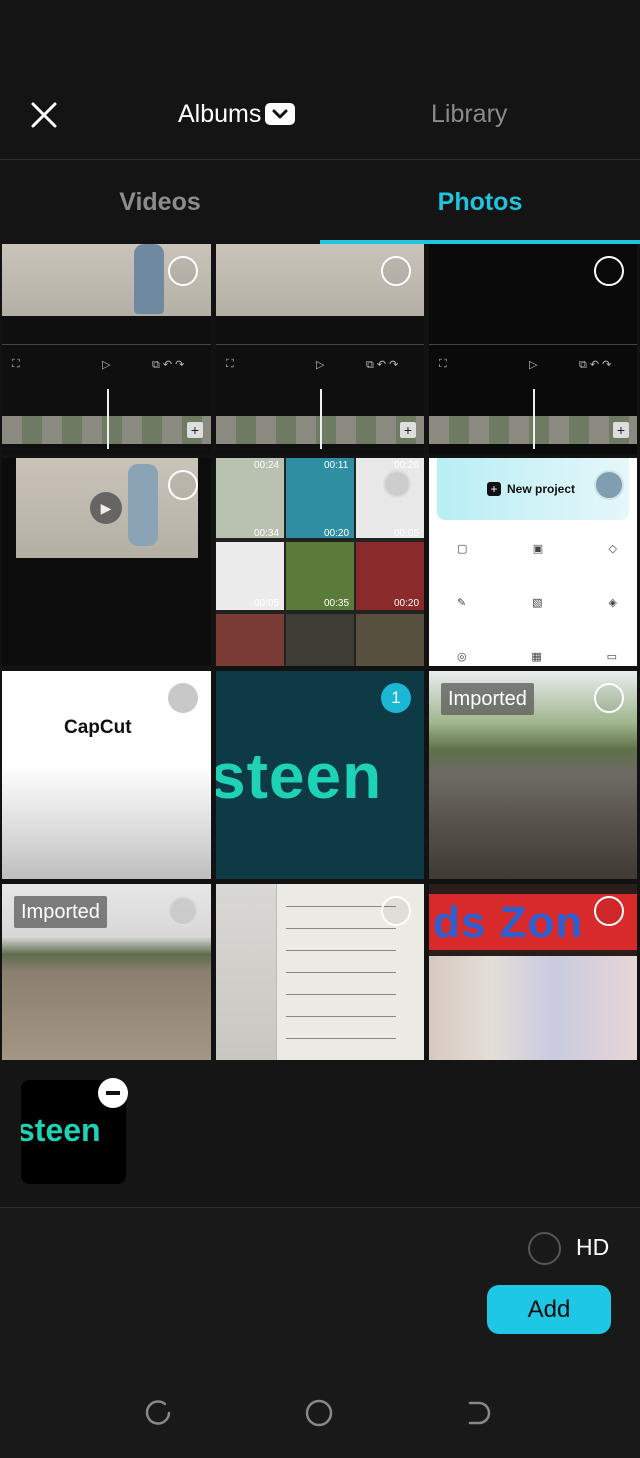 The height and width of the screenshot is (1458, 640). I want to click on hd-label: HD, so click(593, 1247).